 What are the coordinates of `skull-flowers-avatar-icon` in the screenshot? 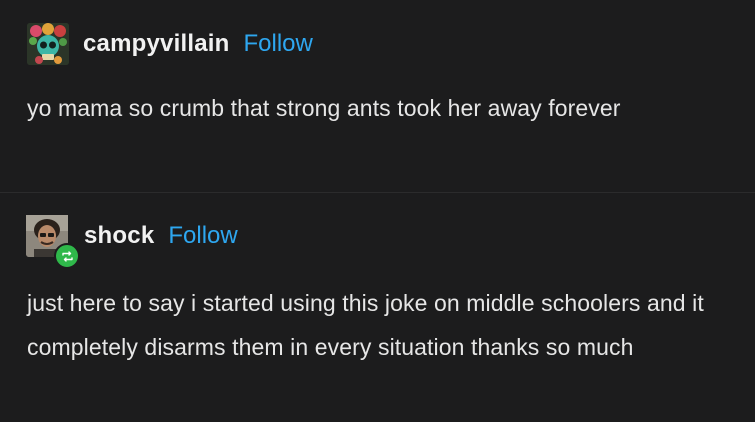 It's located at (48, 44).